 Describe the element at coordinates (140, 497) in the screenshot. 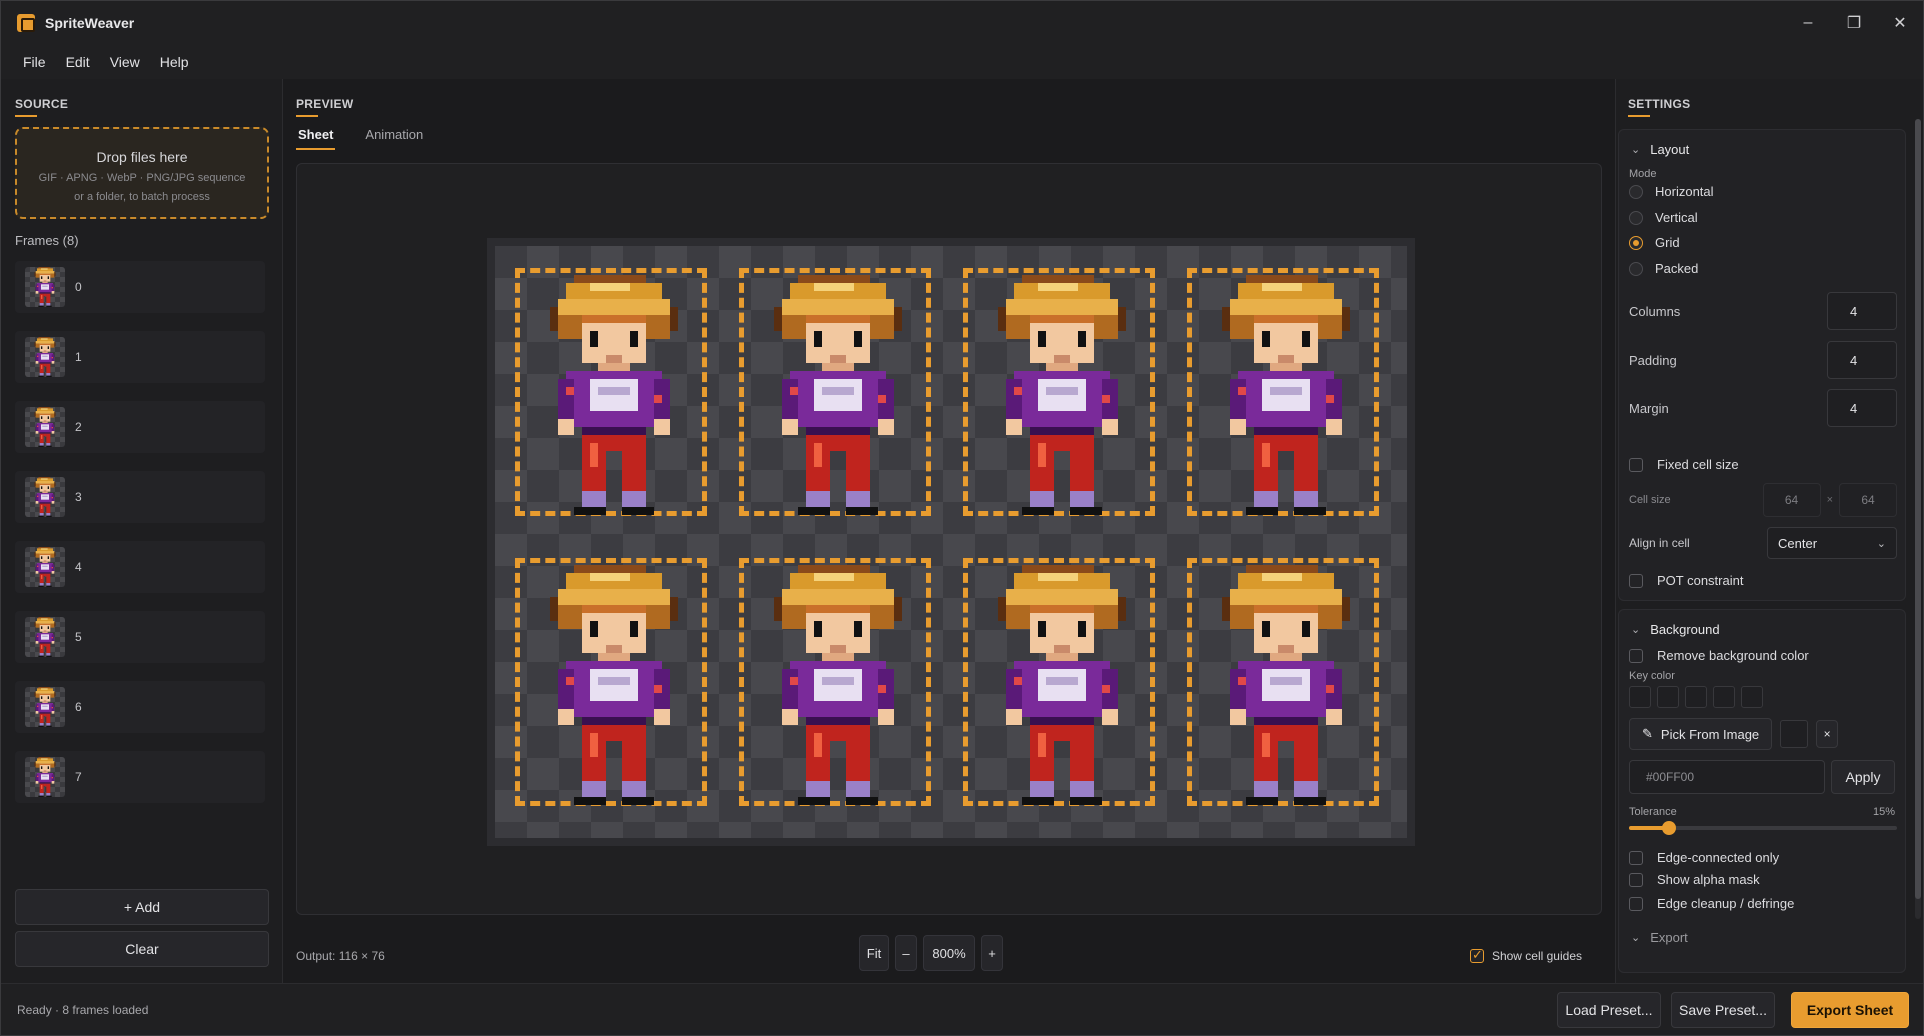

I see `frame-item-3: 3` at that location.